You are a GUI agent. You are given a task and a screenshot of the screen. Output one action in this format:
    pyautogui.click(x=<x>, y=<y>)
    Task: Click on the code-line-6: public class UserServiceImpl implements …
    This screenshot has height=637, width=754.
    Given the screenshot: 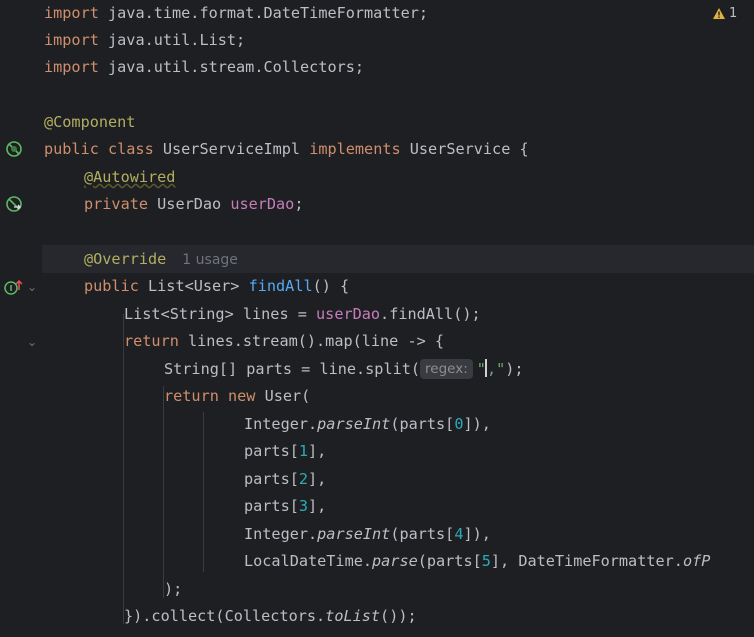 What is the action you would take?
    pyautogui.click(x=286, y=149)
    